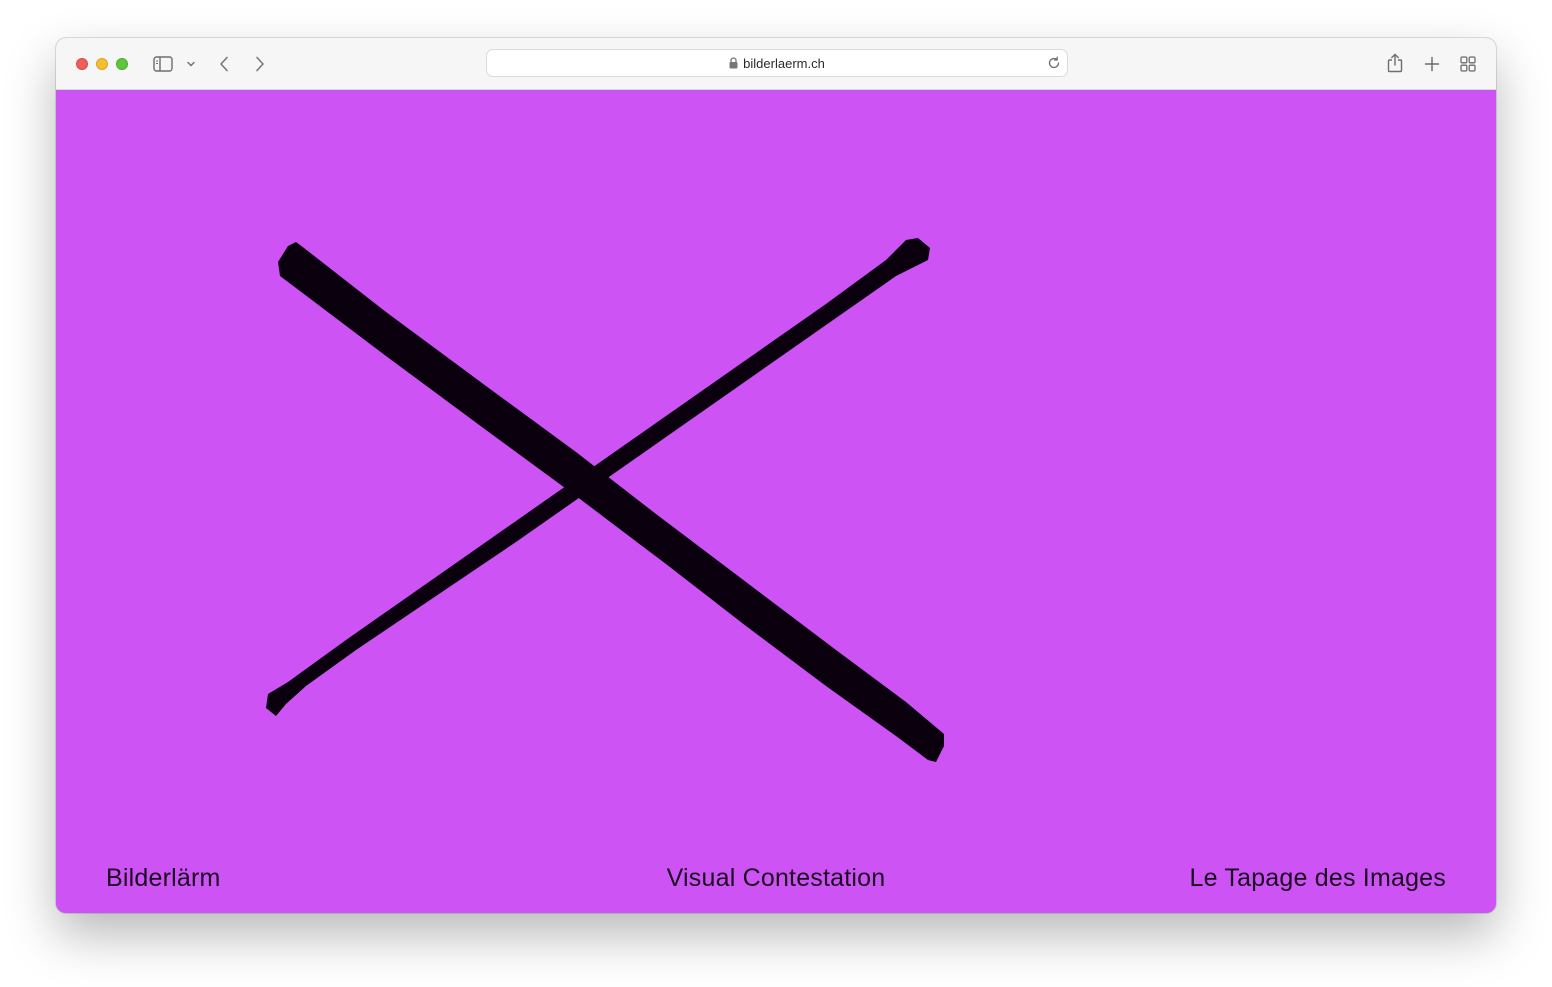 This screenshot has height=987, width=1552. I want to click on chevron-right-icon, so click(260, 64).